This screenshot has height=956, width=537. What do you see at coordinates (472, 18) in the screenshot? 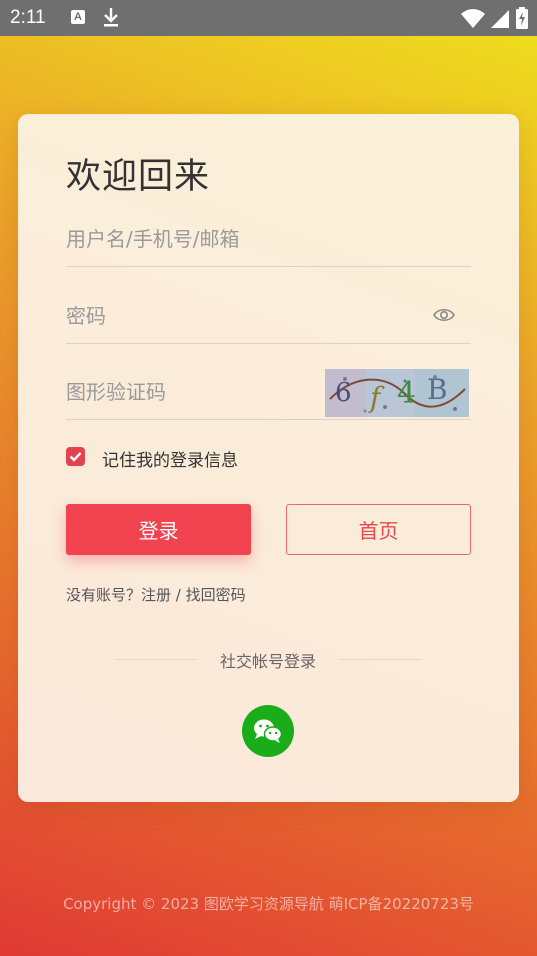
I see `wifi-icon` at bounding box center [472, 18].